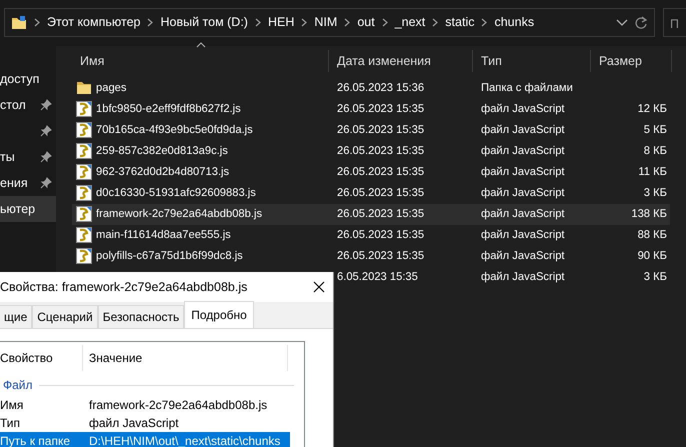 Image resolution: width=686 pixels, height=447 pixels. Describe the element at coordinates (163, 236) in the screenshot. I see `file-name: main-f11614d8aa7ee555.js` at that location.